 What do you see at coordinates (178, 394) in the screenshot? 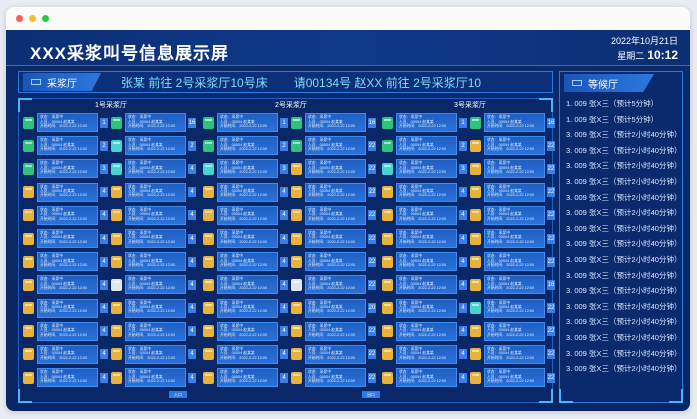
I see `entrance-button: 入口` at bounding box center [178, 394].